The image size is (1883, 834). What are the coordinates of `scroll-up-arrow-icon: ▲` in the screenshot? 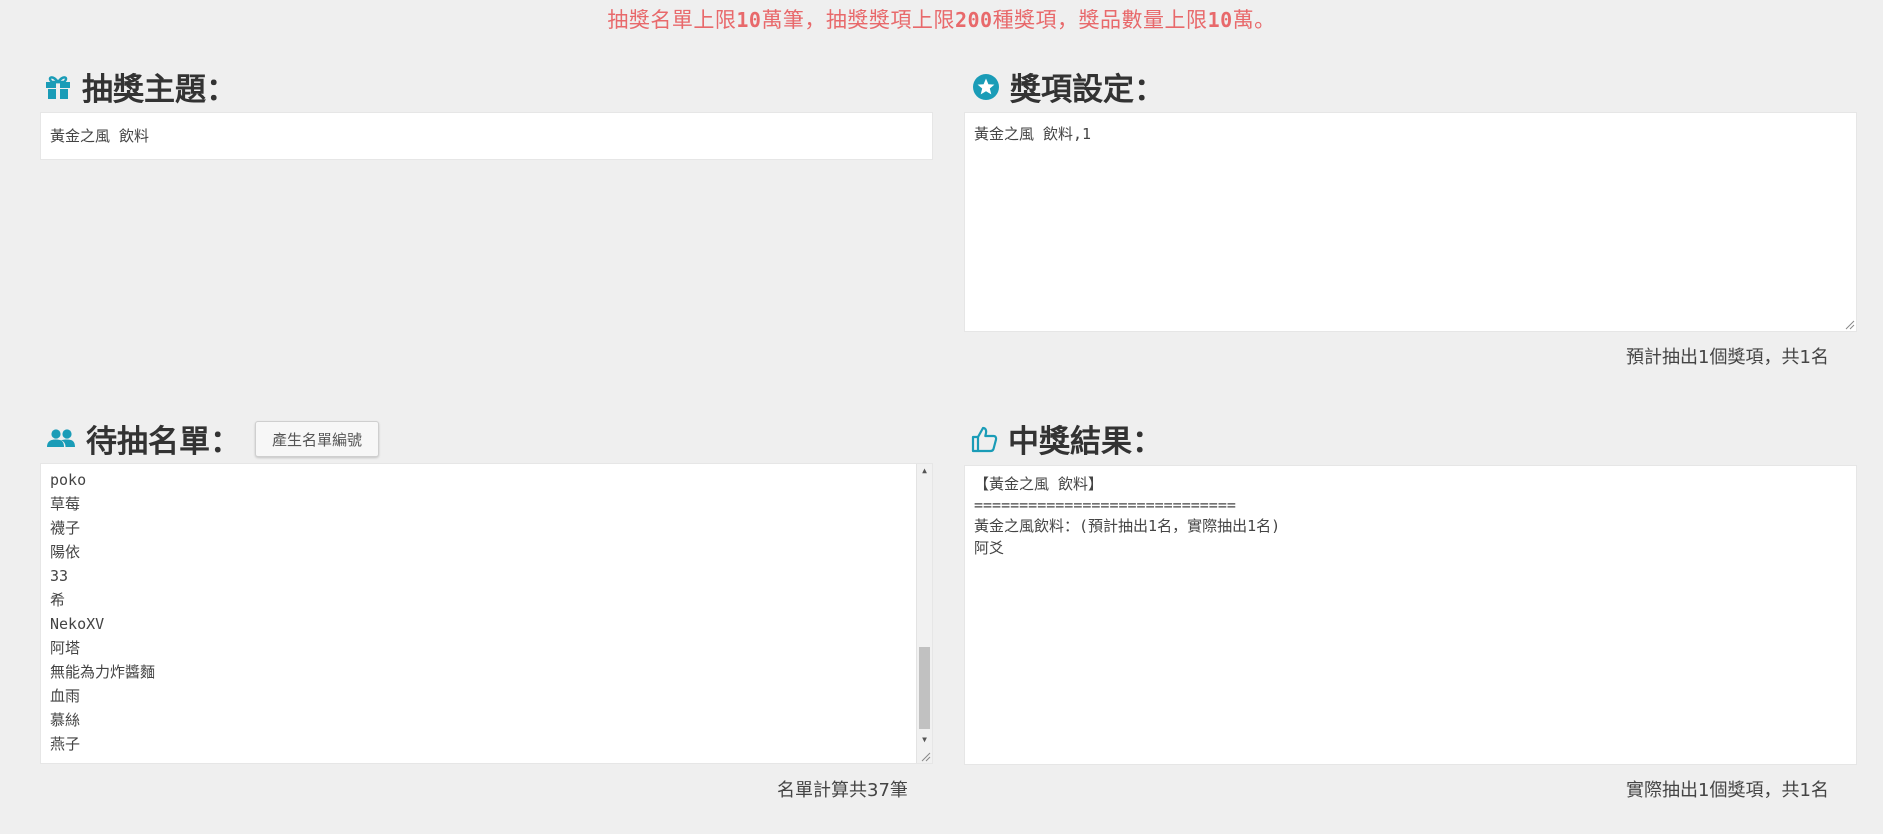 It's located at (924, 471).